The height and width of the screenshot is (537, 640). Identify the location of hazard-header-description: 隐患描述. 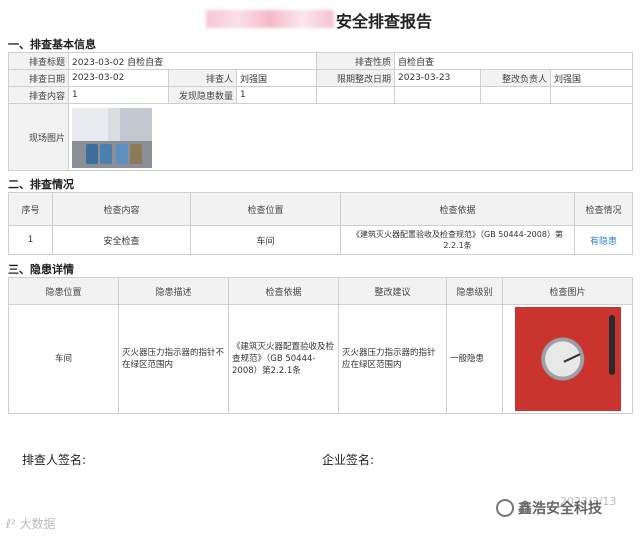
(173, 291).